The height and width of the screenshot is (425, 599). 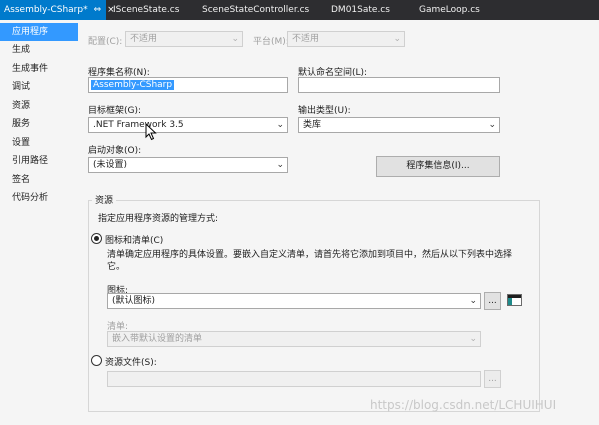 What do you see at coordinates (144, 39) in the screenshot?
I see `config-select-value: 不适用` at bounding box center [144, 39].